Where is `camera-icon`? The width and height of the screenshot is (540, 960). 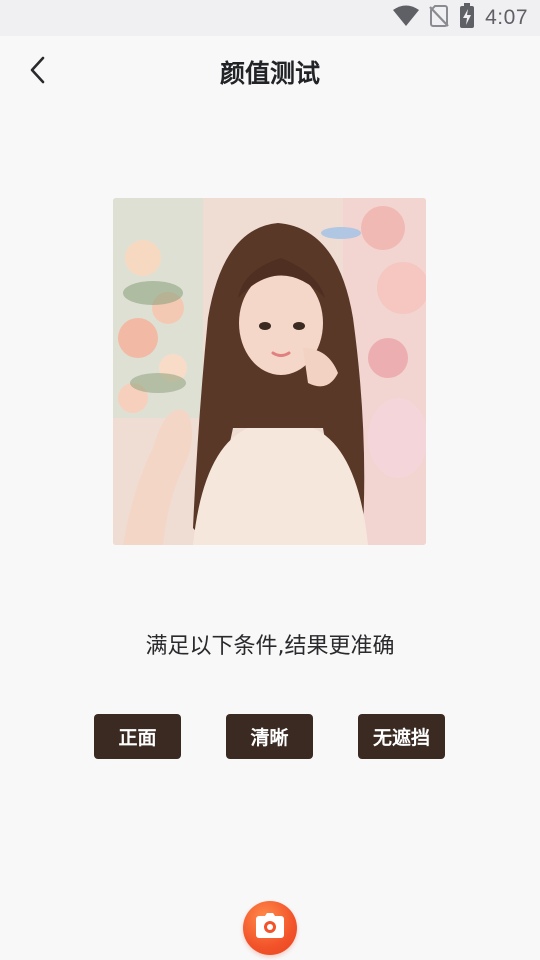 camera-icon is located at coordinates (270, 928).